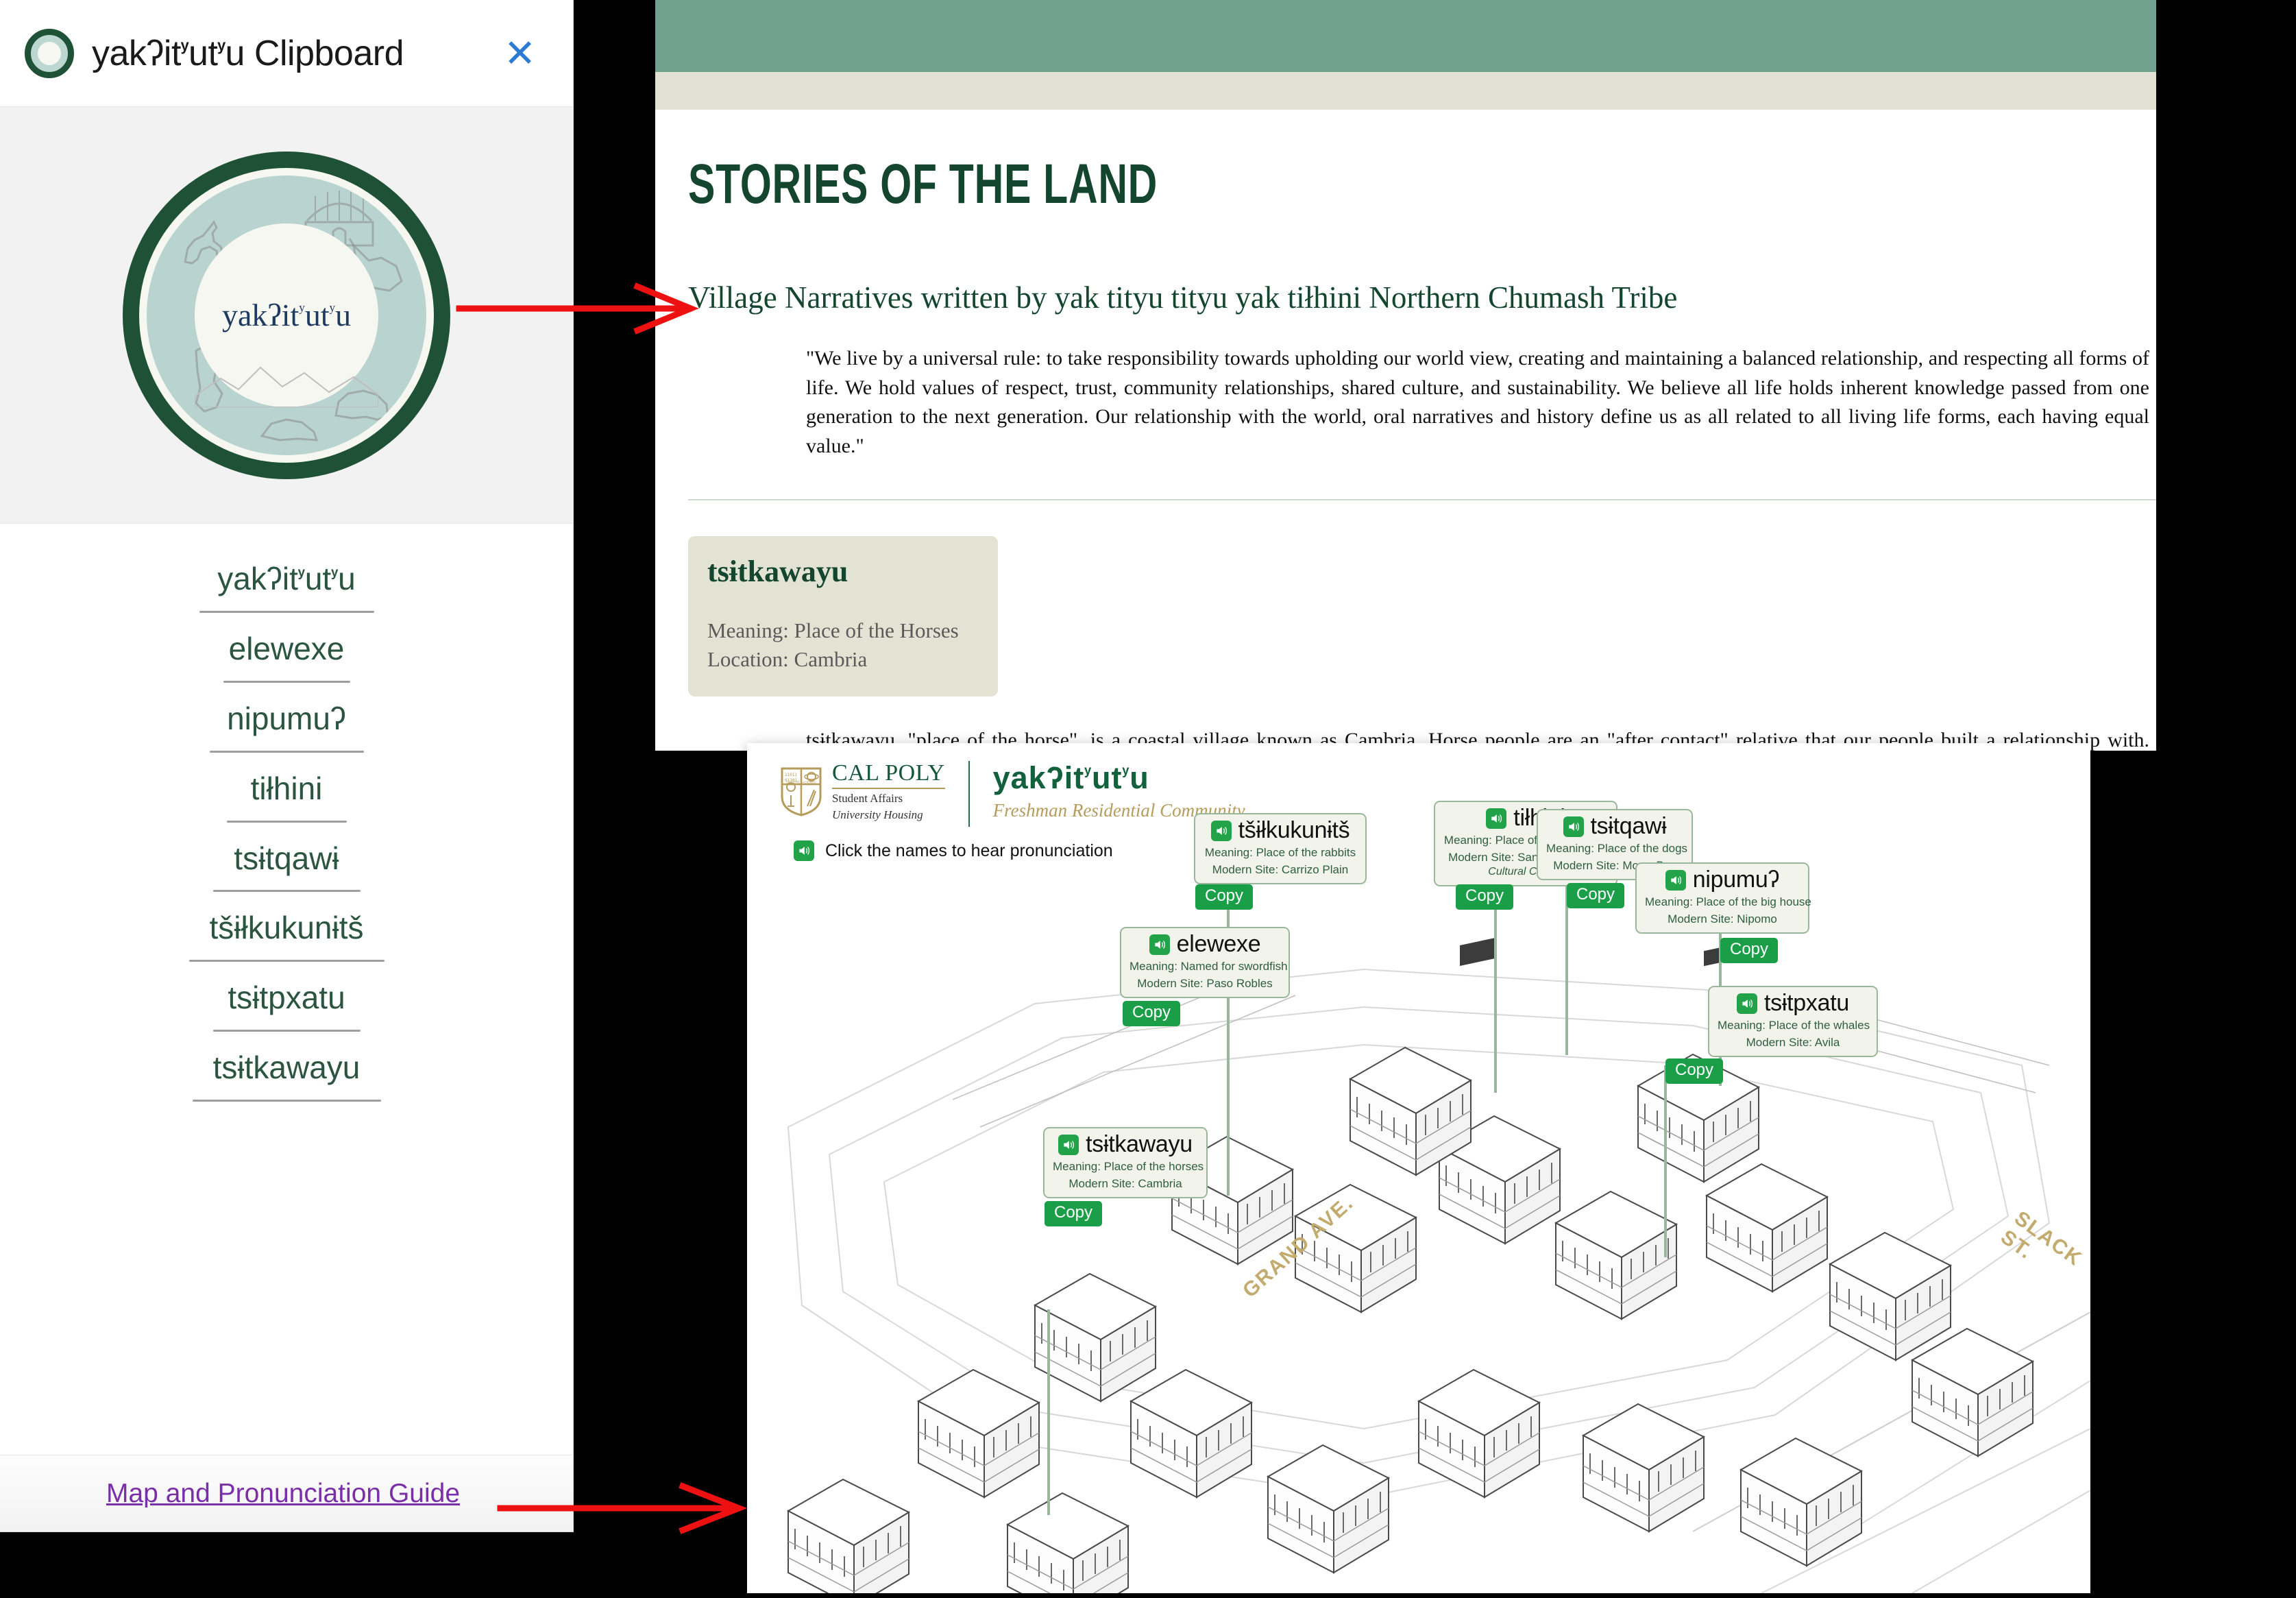  I want to click on clipboard-header: yakʔitʸutʸu Clipboard ✕, so click(286, 53).